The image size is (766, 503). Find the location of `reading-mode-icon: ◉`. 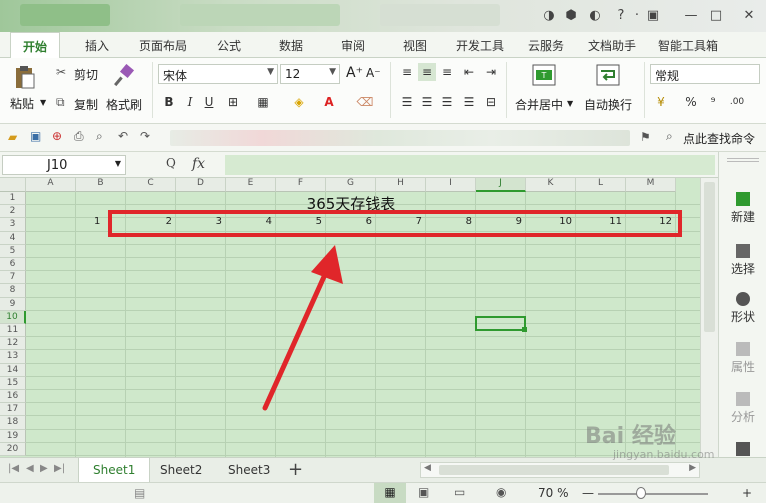

reading-mode-icon: ◉ is located at coordinates (501, 492).